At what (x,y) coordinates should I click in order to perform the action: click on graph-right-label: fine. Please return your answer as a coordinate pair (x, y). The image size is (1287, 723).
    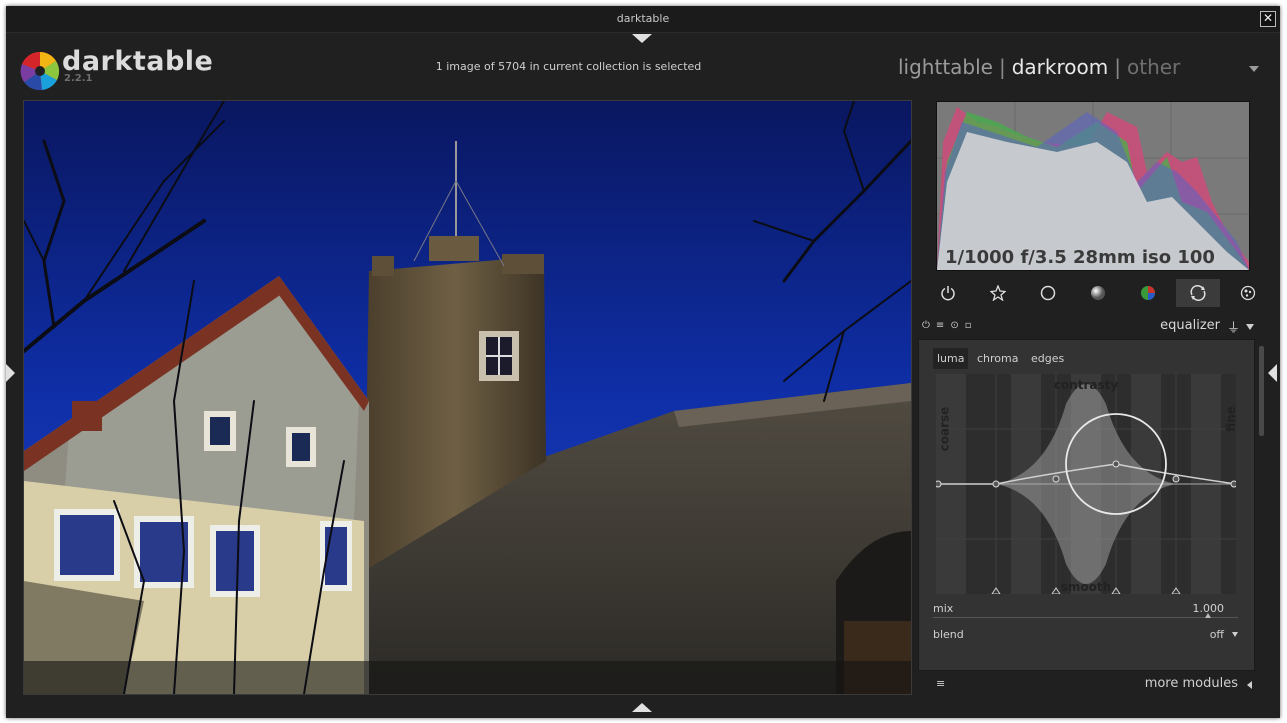
    Looking at the image, I should click on (1229, 419).